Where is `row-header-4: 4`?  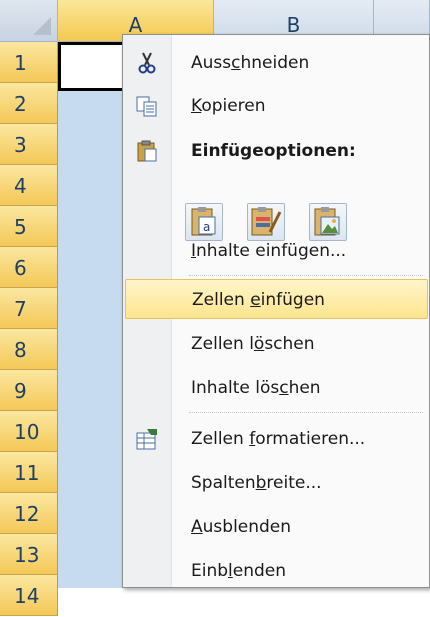 row-header-4: 4 is located at coordinates (29, 185).